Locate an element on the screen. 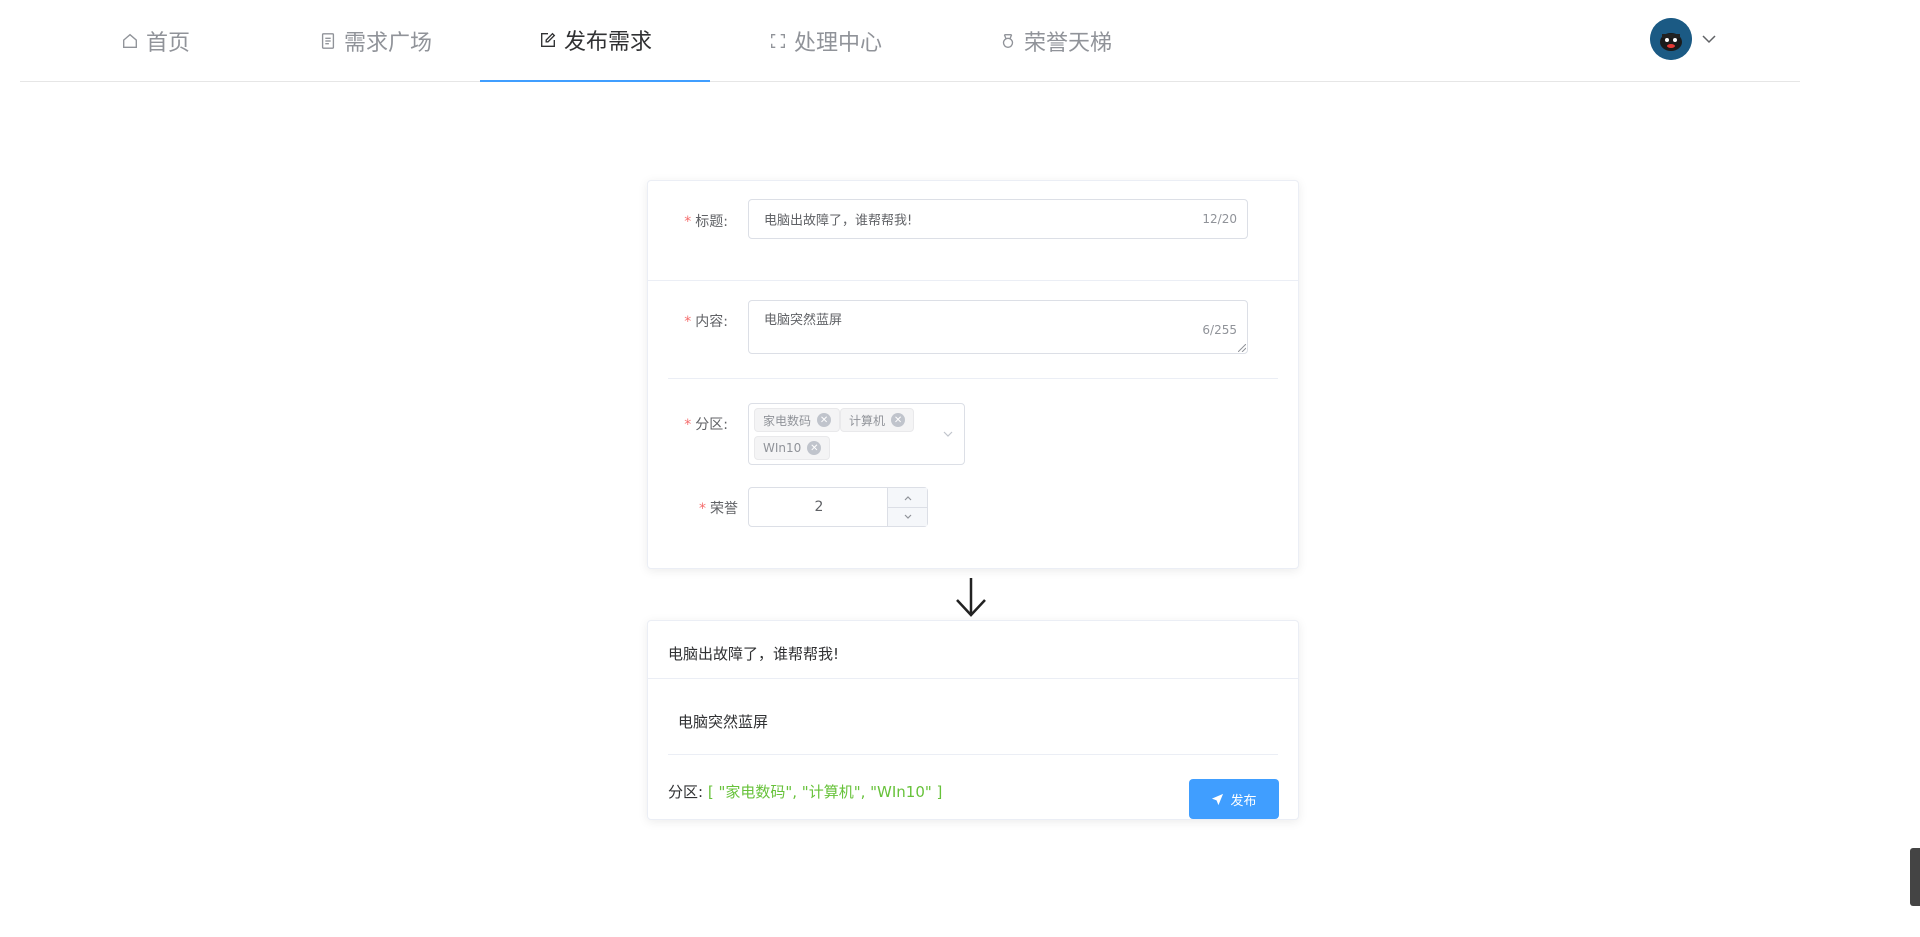 The width and height of the screenshot is (1920, 937). chevron-up-icon is located at coordinates (907, 497).